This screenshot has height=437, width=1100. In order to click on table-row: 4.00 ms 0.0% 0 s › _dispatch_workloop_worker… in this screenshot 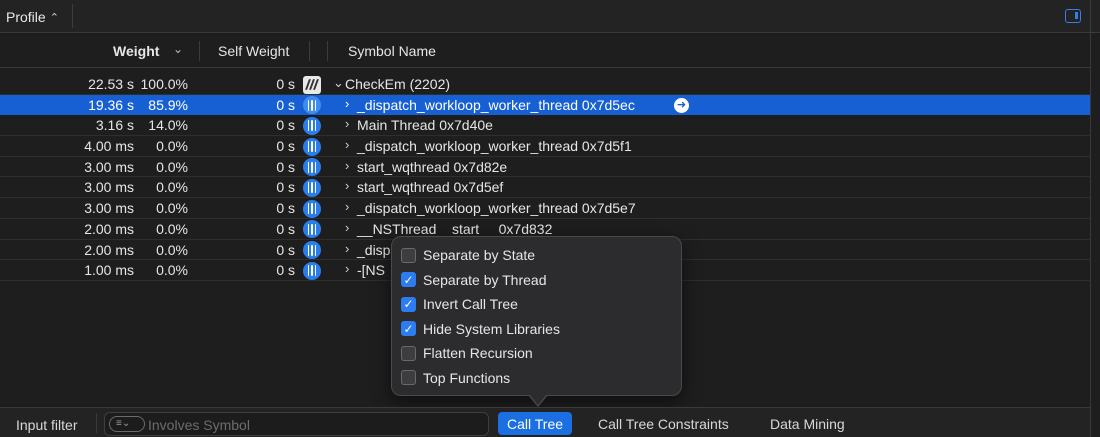, I will do `click(545, 146)`.